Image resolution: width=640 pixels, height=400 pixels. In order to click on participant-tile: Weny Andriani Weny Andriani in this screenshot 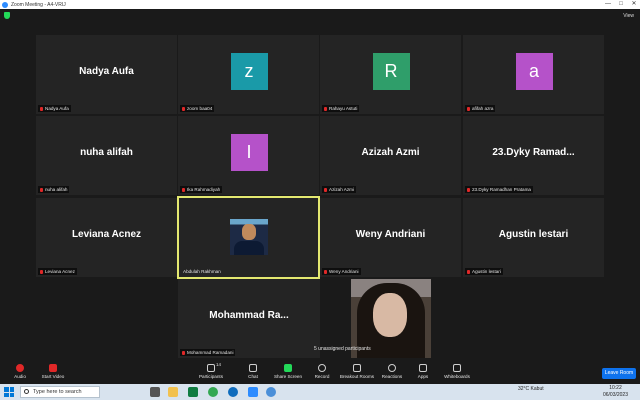, I will do `click(390, 237)`.